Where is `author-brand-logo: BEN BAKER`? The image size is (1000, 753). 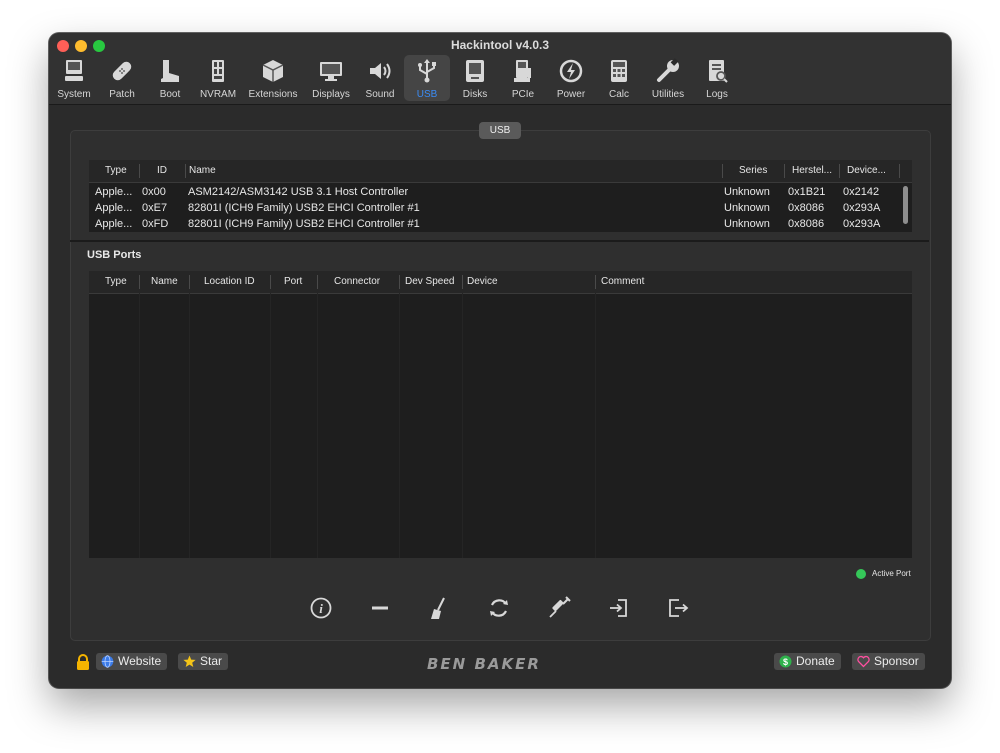 author-brand-logo: BEN BAKER is located at coordinates (484, 664).